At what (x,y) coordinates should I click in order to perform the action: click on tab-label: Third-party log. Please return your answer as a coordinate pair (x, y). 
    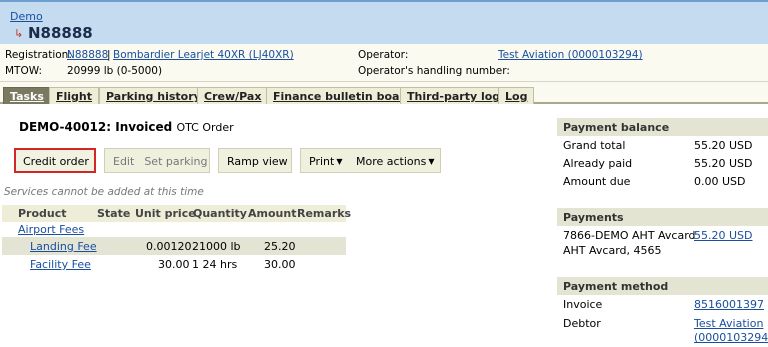
    Looking at the image, I should click on (454, 96).